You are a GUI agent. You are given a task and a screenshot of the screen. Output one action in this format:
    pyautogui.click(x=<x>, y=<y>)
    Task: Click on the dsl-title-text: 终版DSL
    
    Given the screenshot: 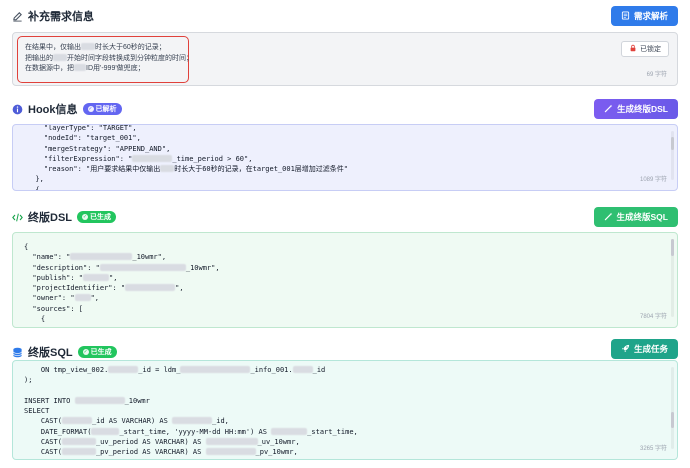 What is the action you would take?
    pyautogui.click(x=50, y=218)
    